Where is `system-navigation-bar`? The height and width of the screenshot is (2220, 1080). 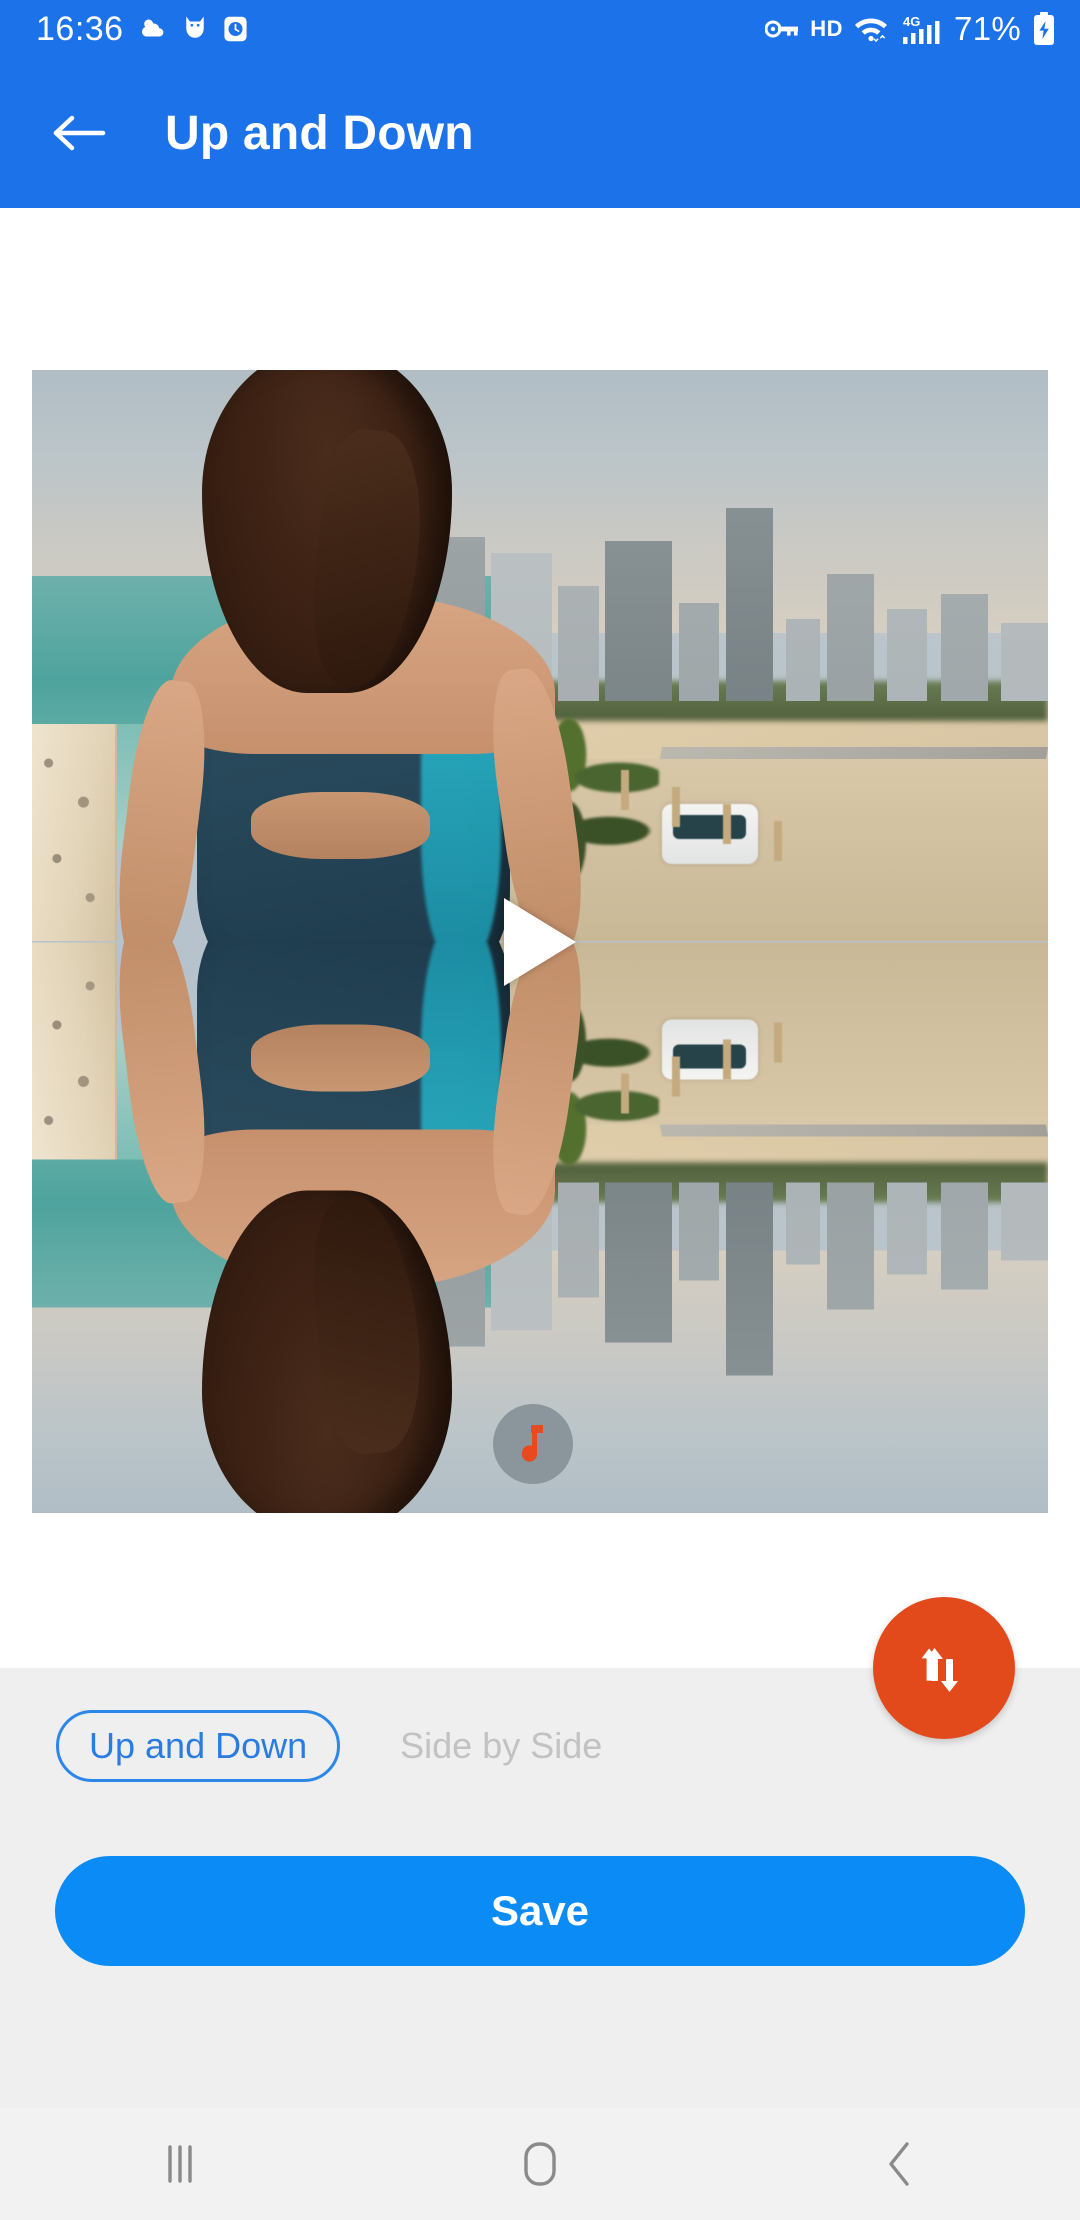
system-navigation-bar is located at coordinates (540, 2164).